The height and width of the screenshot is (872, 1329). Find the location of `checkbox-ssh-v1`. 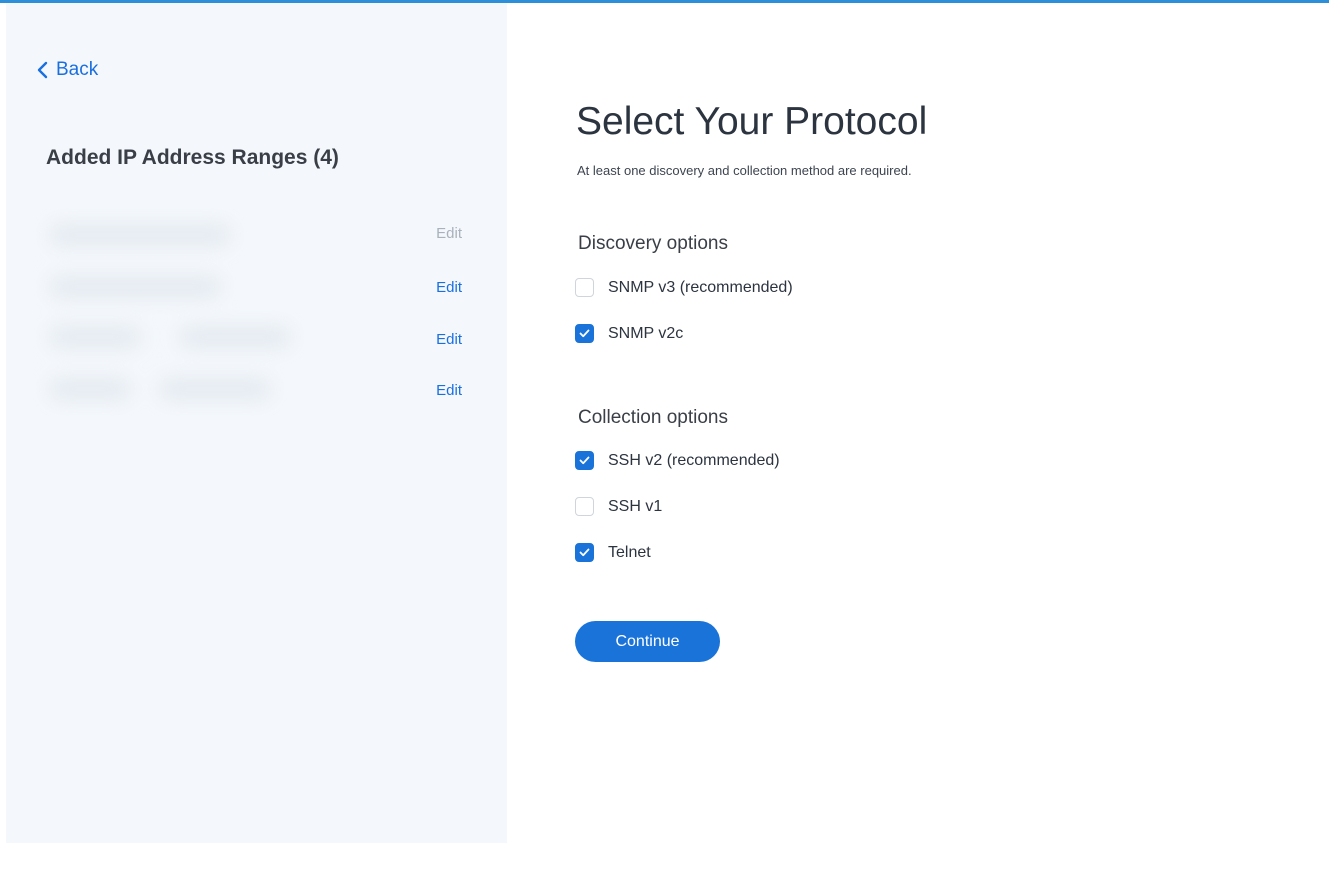

checkbox-ssh-v1 is located at coordinates (584, 506).